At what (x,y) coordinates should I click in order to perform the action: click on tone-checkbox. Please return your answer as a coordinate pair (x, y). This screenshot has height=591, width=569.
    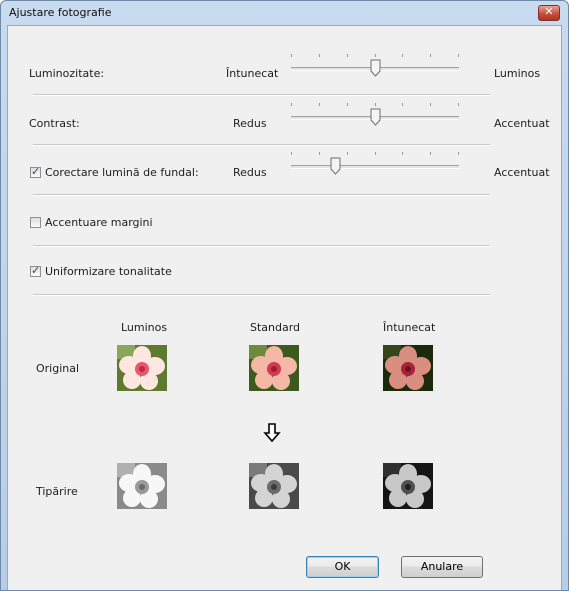
    Looking at the image, I should click on (35, 270).